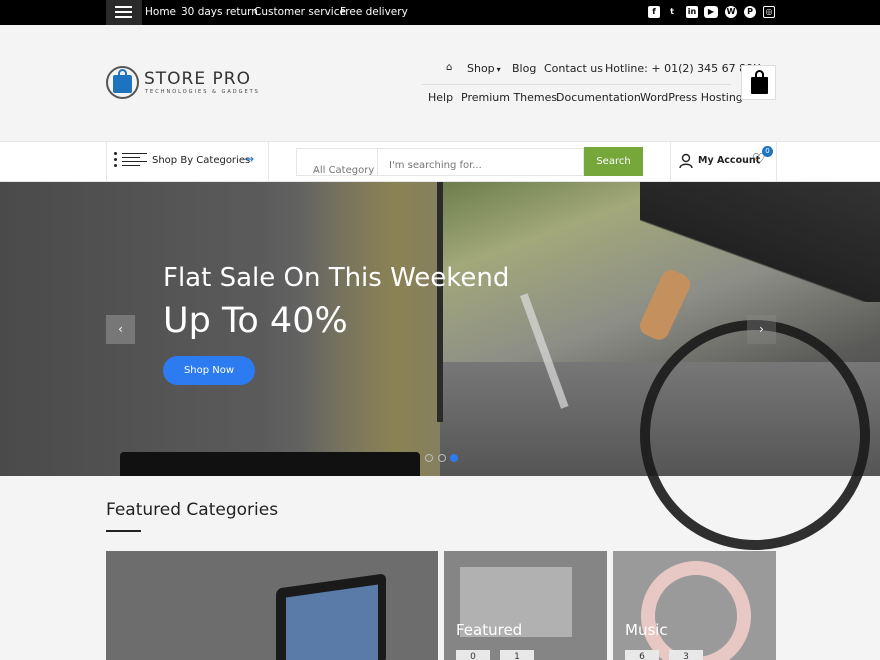 This screenshot has height=660, width=880. What do you see at coordinates (489, 630) in the screenshot?
I see `category-title: Featured` at bounding box center [489, 630].